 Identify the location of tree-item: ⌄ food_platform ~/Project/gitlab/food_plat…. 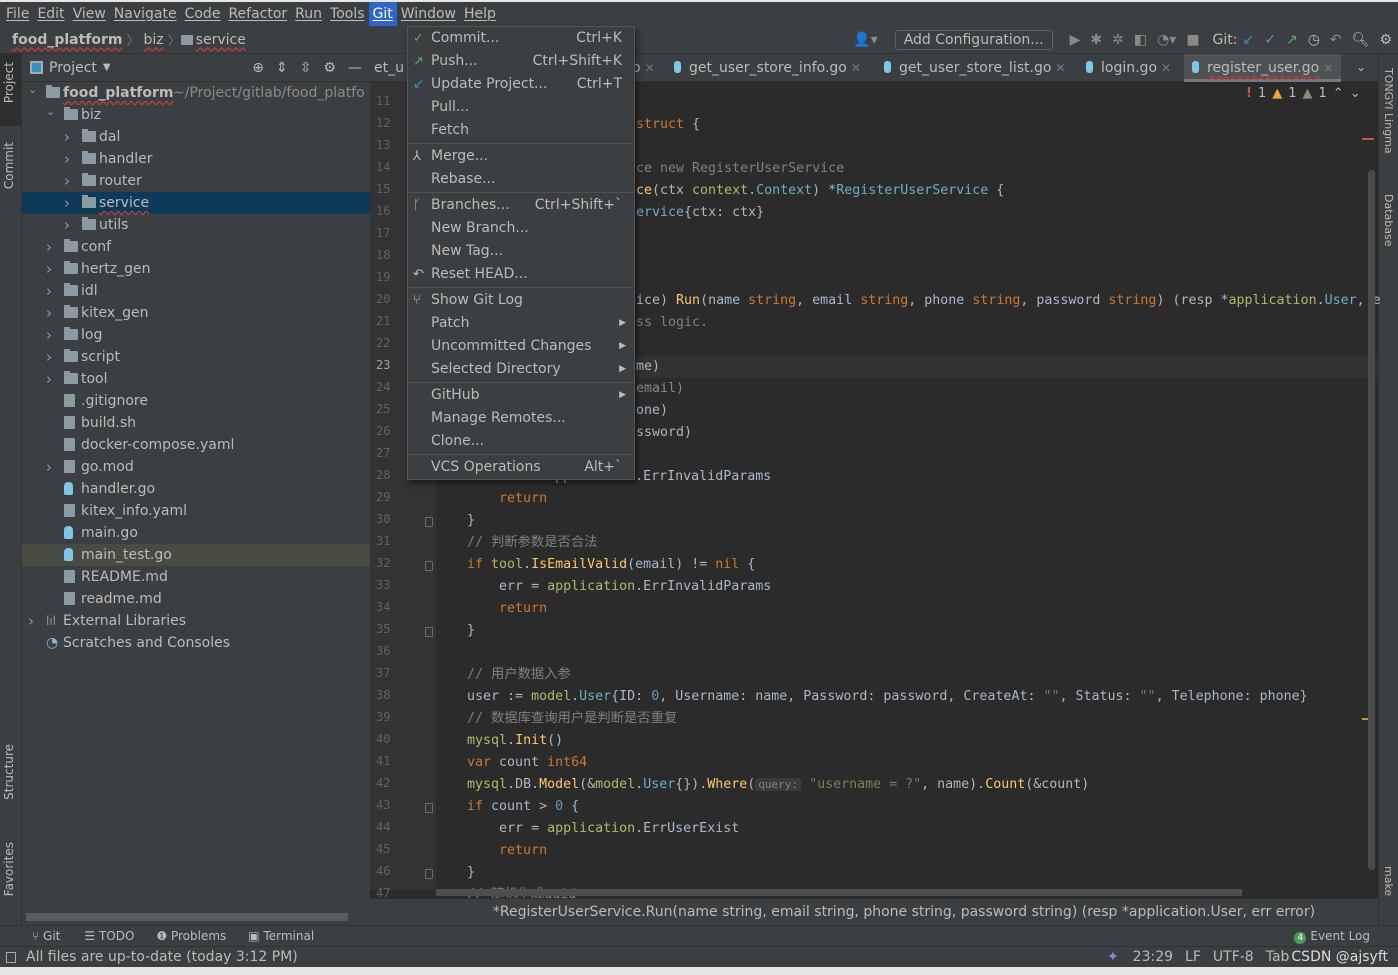
(196, 93).